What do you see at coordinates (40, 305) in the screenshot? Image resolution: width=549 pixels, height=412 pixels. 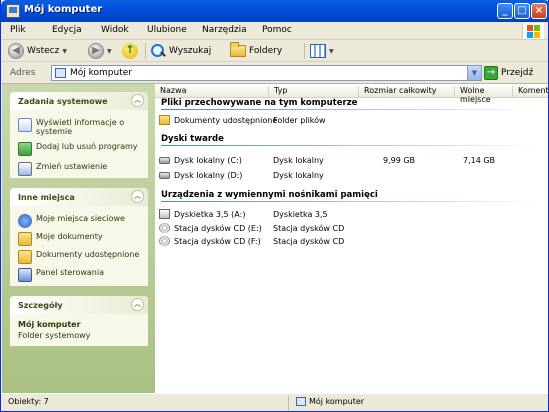 I see `panel-title: Szczegóły` at bounding box center [40, 305].